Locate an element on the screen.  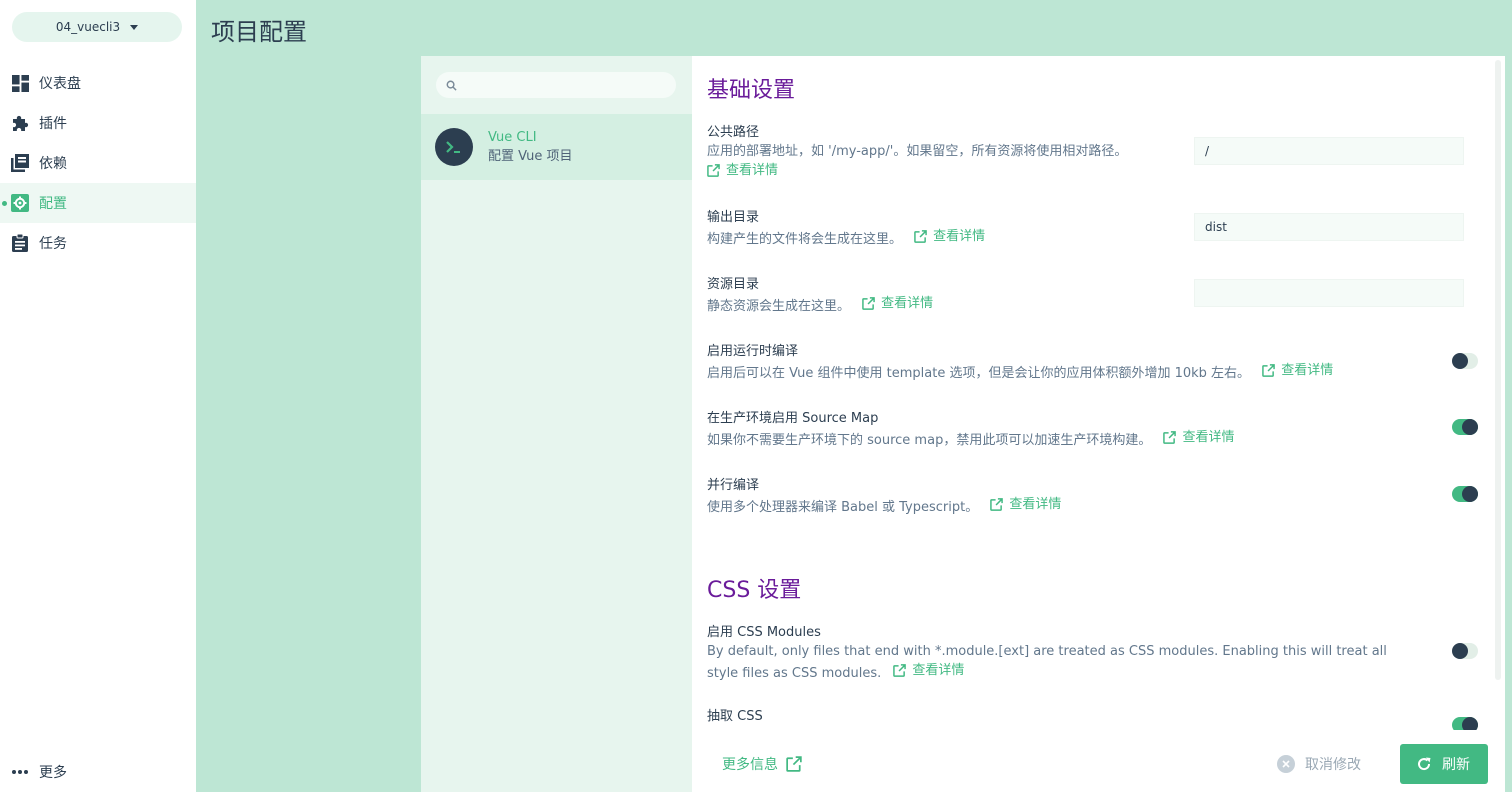
prompt-label: 启用运行时编译 is located at coordinates (753, 351).